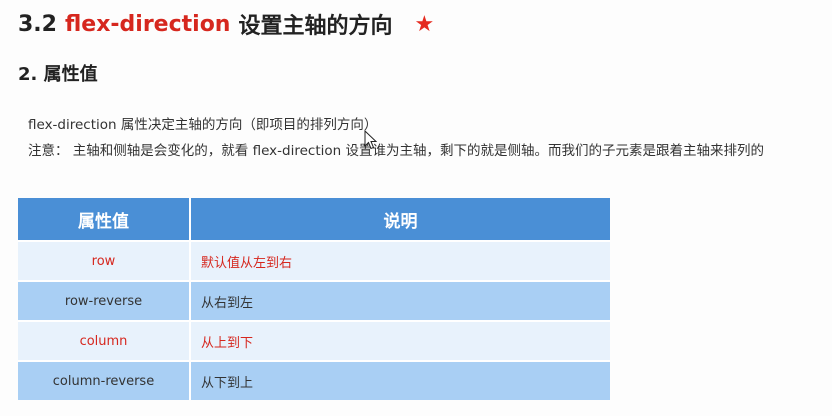 The height and width of the screenshot is (416, 832). What do you see at coordinates (315, 26) in the screenshot?
I see `title-text: 设置主轴的方向` at bounding box center [315, 26].